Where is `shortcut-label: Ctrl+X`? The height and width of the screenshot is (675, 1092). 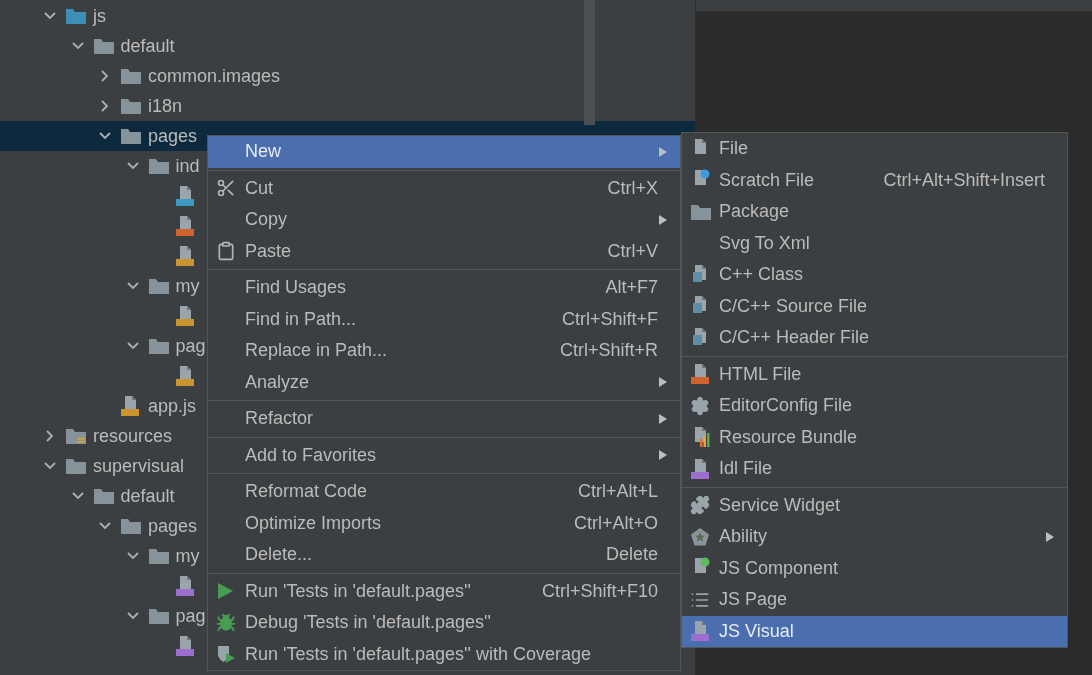
shortcut-label: Ctrl+X is located at coordinates (632, 188).